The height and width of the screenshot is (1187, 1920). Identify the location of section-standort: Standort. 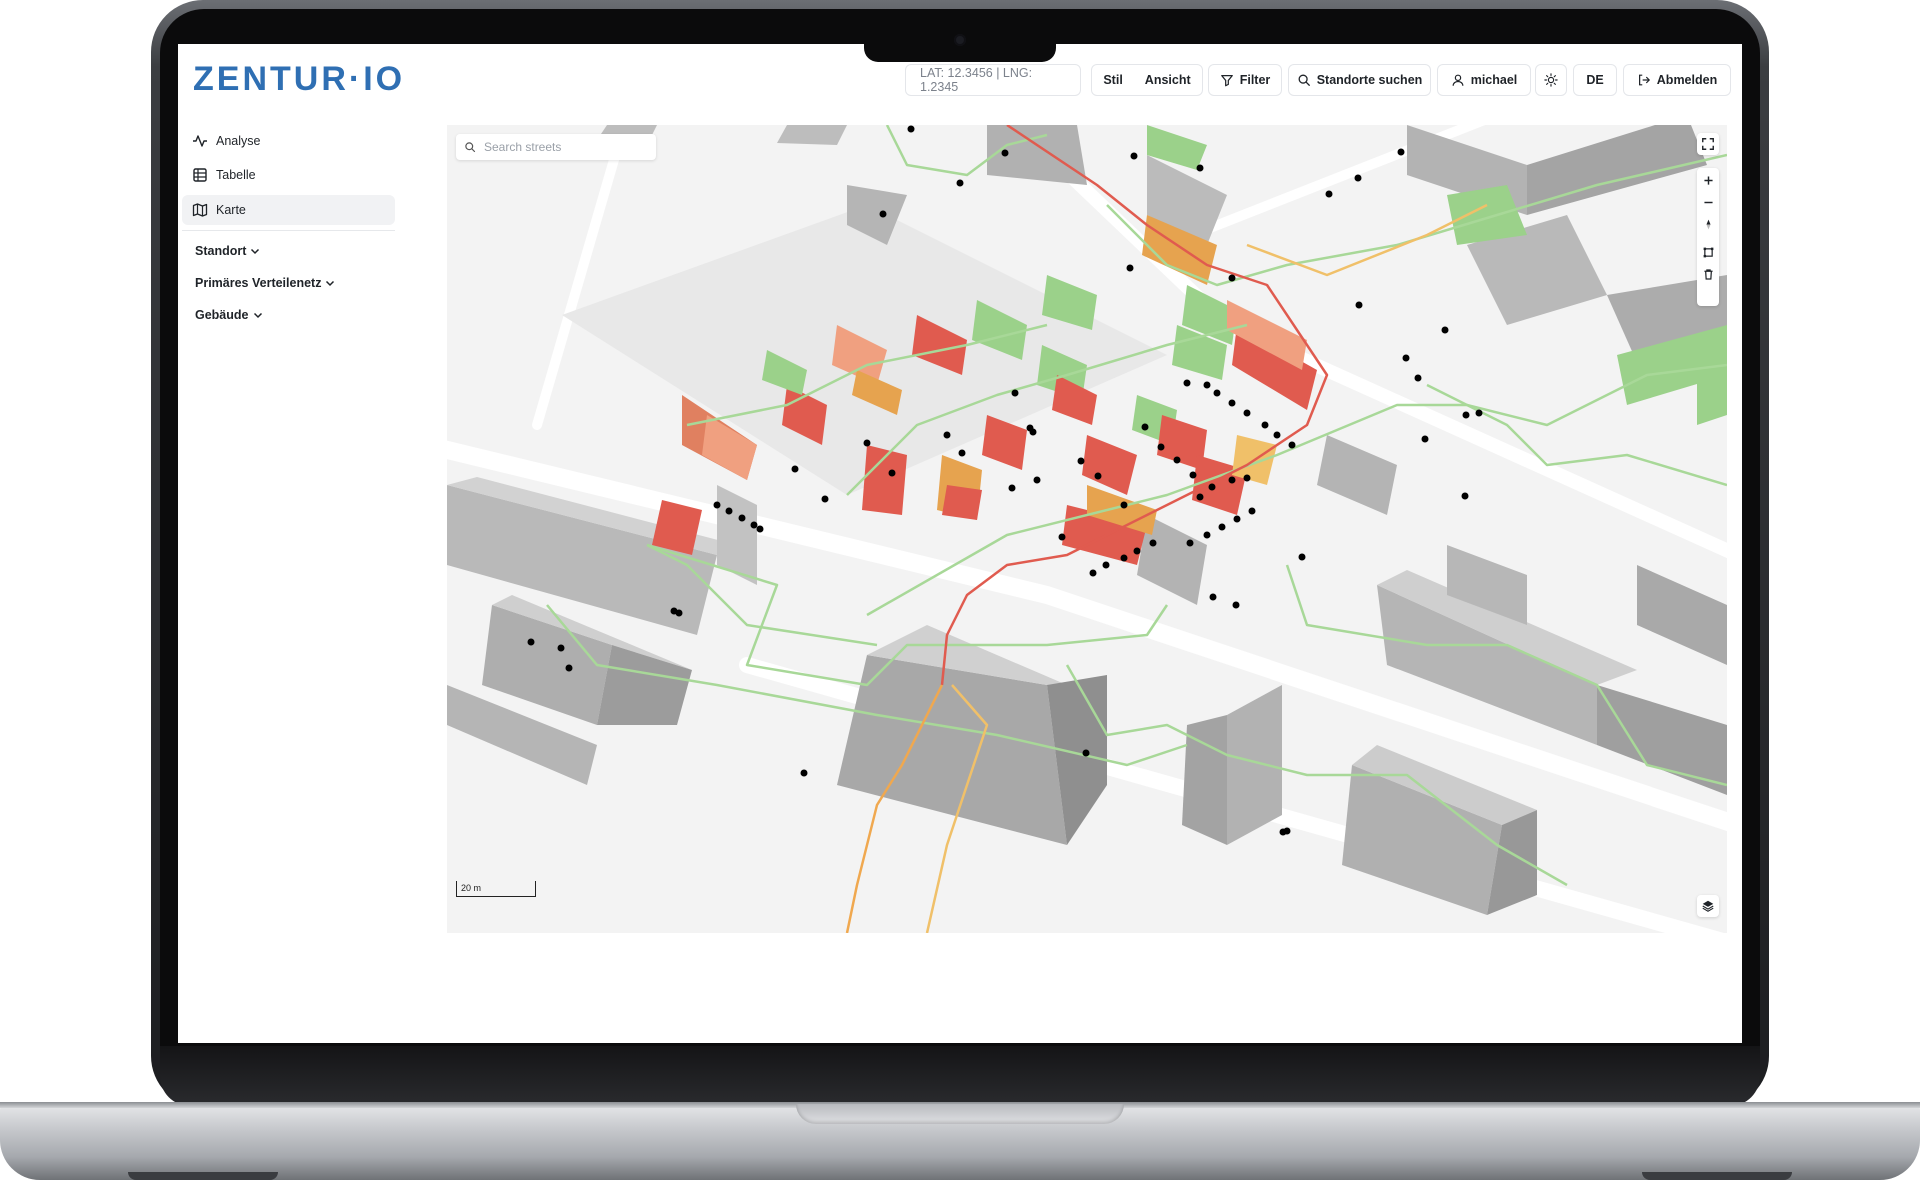
(228, 251).